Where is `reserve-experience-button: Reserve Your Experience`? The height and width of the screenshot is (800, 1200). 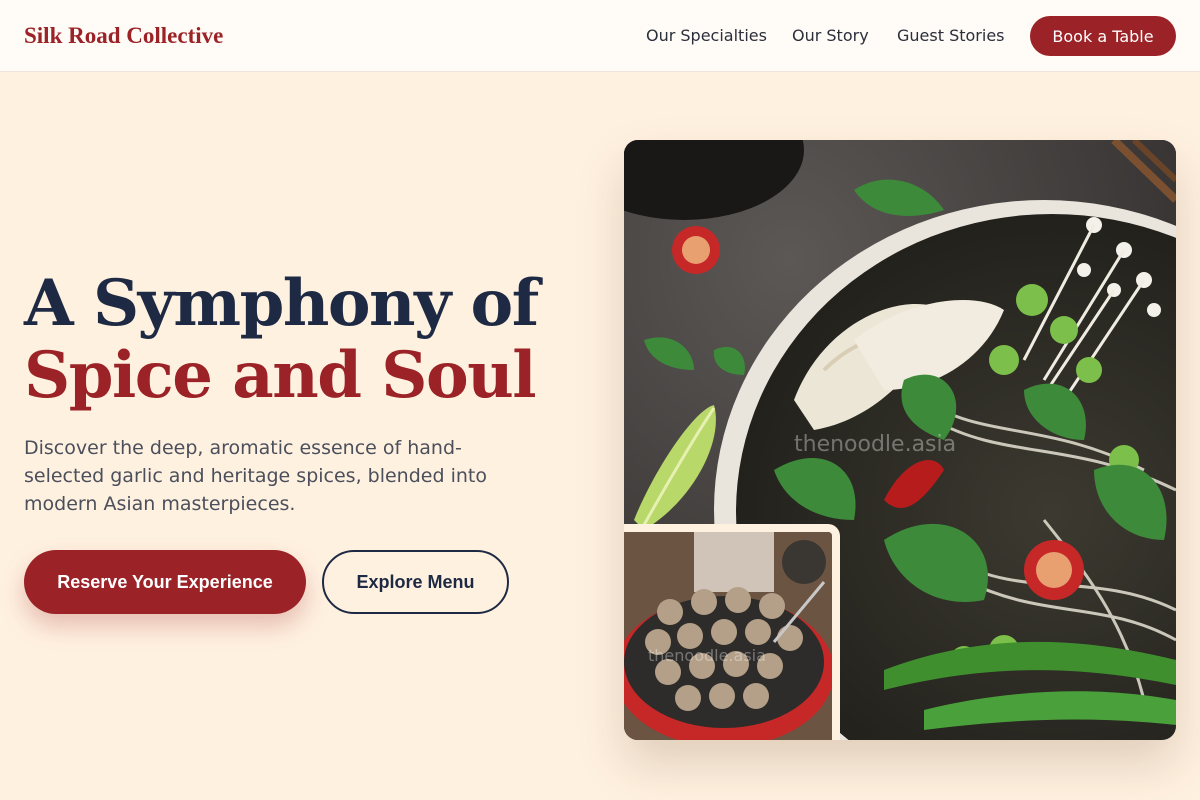
reserve-experience-button: Reserve Your Experience is located at coordinates (165, 582).